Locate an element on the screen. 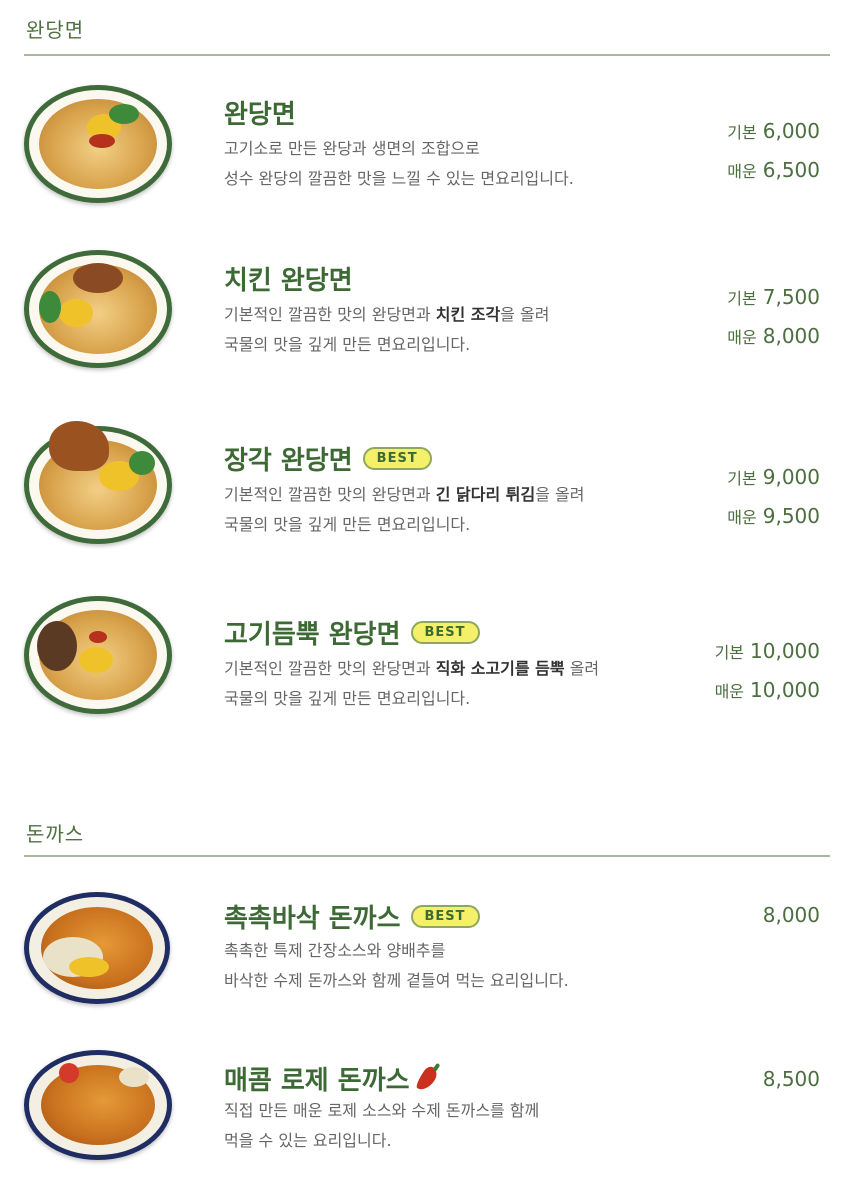 This screenshot has width=850, height=1198. janggak-wandangmyeon-image is located at coordinates (98, 482).